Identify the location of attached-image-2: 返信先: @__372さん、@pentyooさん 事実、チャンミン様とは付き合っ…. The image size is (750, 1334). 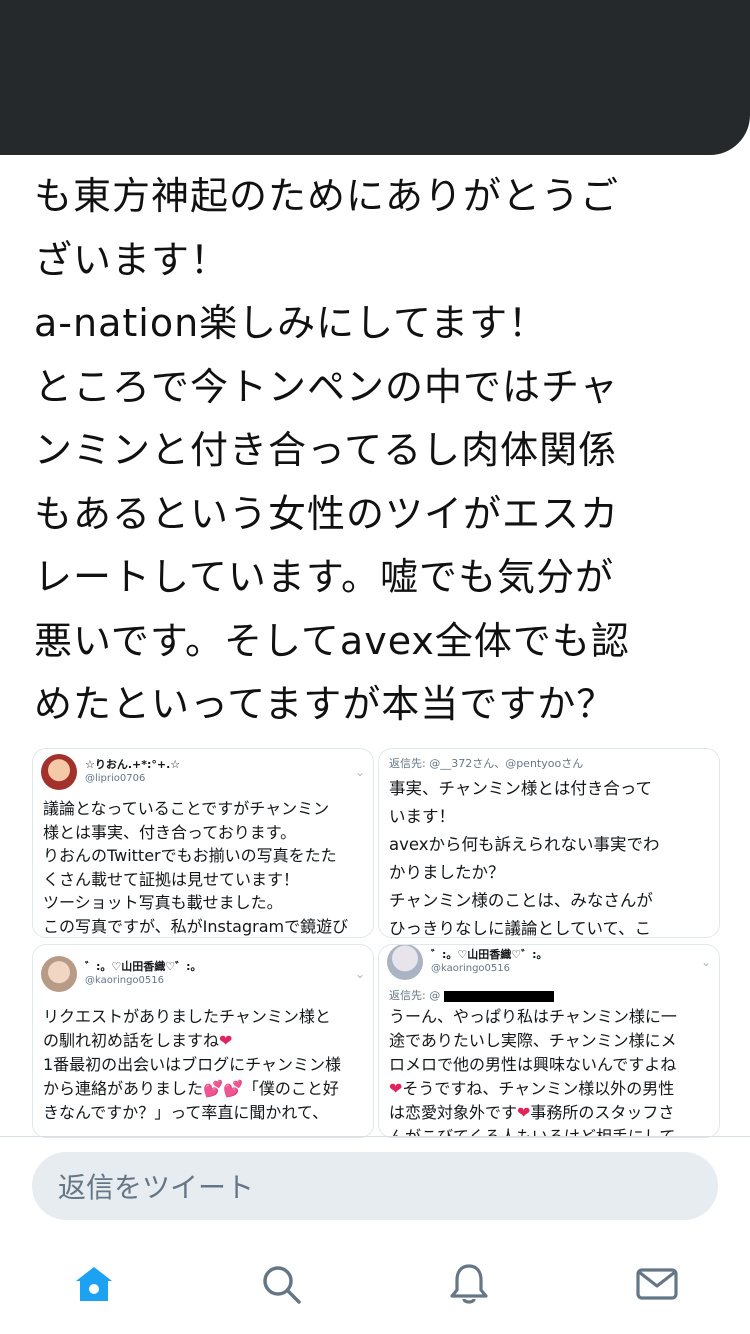
(549, 843).